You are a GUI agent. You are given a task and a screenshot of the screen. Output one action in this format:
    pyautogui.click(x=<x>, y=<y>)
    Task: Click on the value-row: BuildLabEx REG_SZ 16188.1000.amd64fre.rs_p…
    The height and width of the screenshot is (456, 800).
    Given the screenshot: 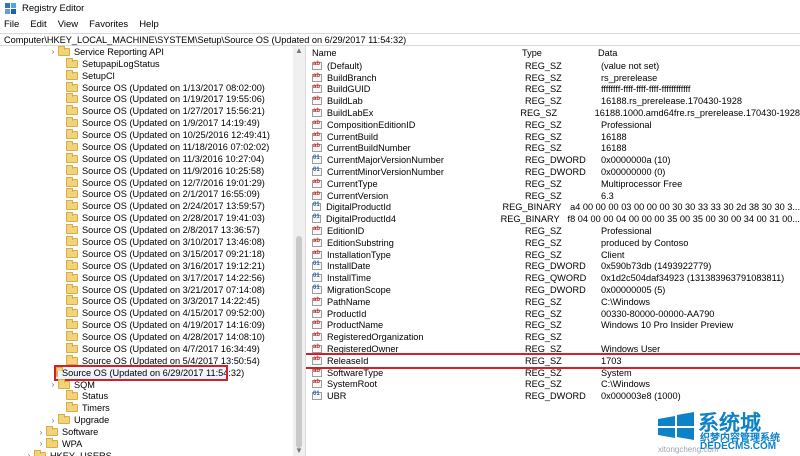 What is the action you would take?
    pyautogui.click(x=553, y=113)
    